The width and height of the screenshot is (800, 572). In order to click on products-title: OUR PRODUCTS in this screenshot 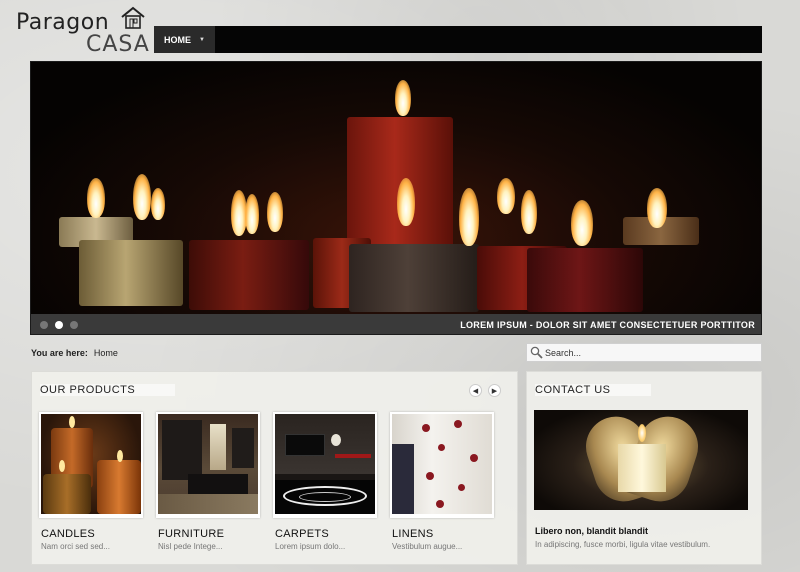, I will do `click(108, 390)`.